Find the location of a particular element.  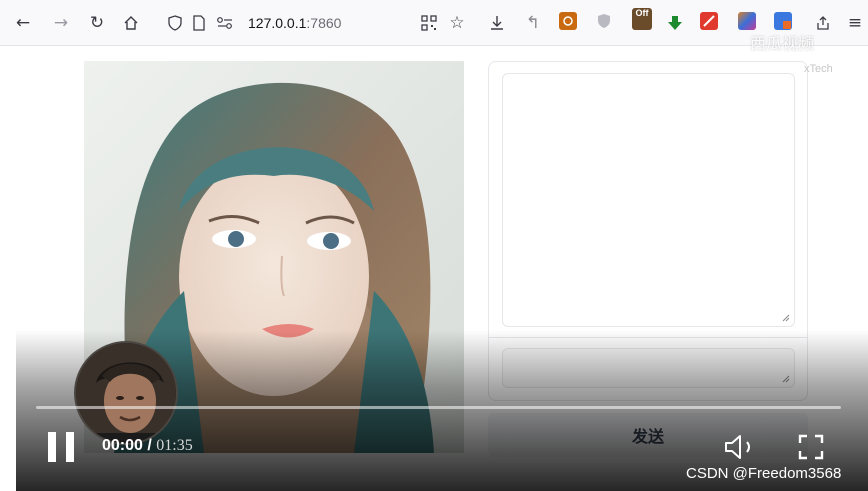

volume-icon is located at coordinates (742, 447).